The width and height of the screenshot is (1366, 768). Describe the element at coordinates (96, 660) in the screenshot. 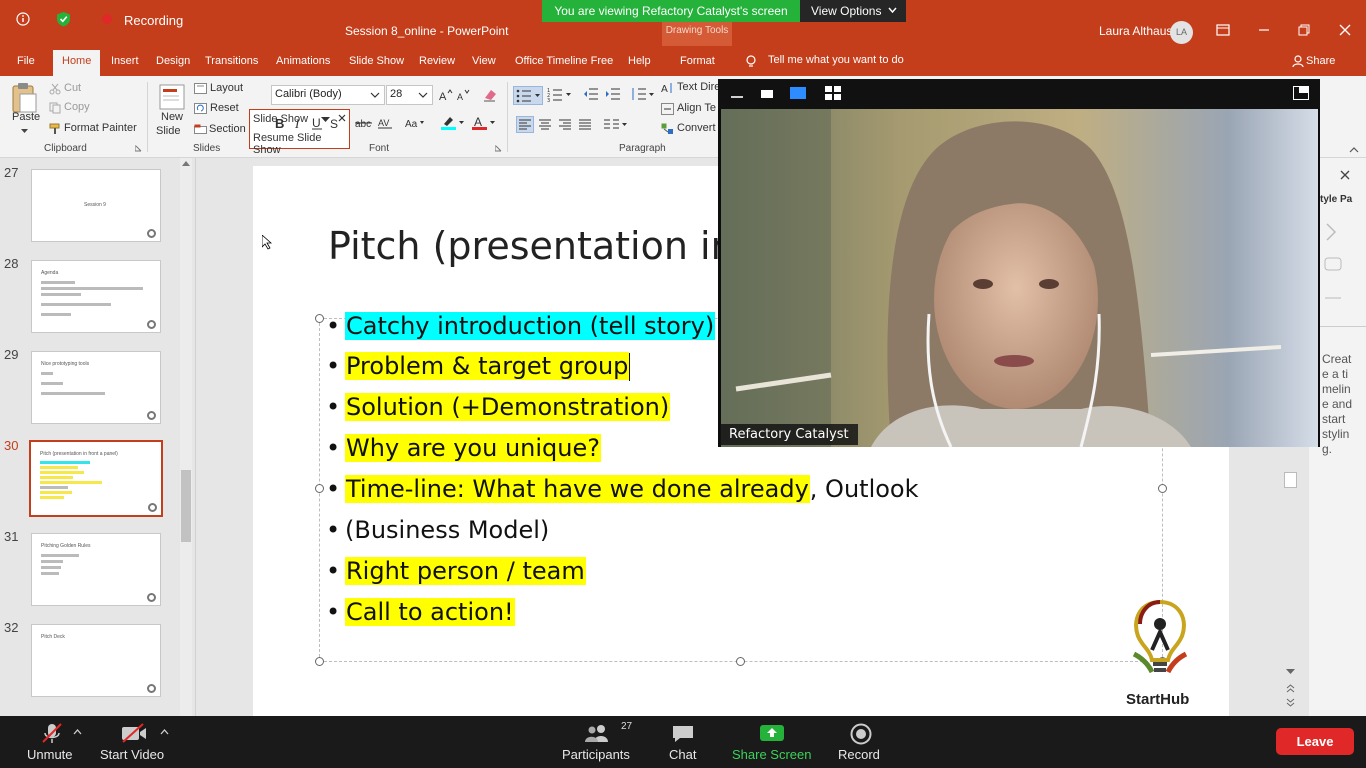

I see `slide-thumbnail: Pitch Deck` at that location.